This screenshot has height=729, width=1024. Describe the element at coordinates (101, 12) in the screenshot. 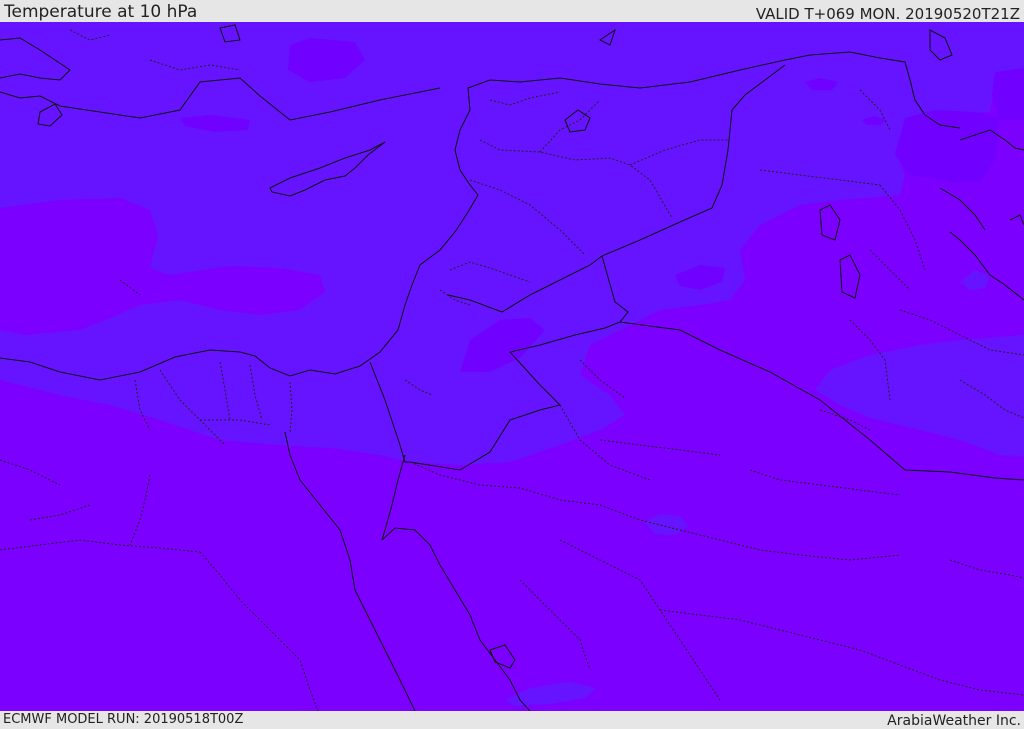

I see `map-title: Temperature at 10 hPa` at that location.